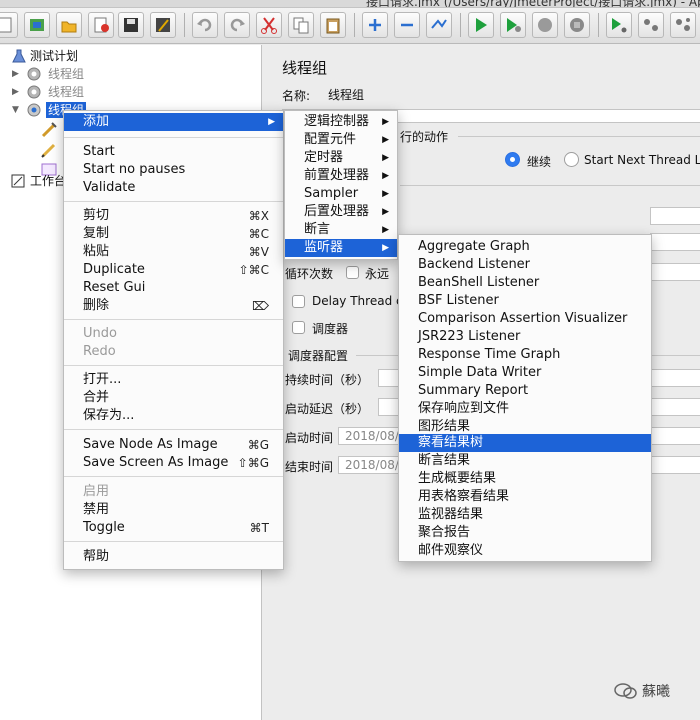  Describe the element at coordinates (156, 462) in the screenshot. I see `menu-item-label: Save Screen As Image` at that location.